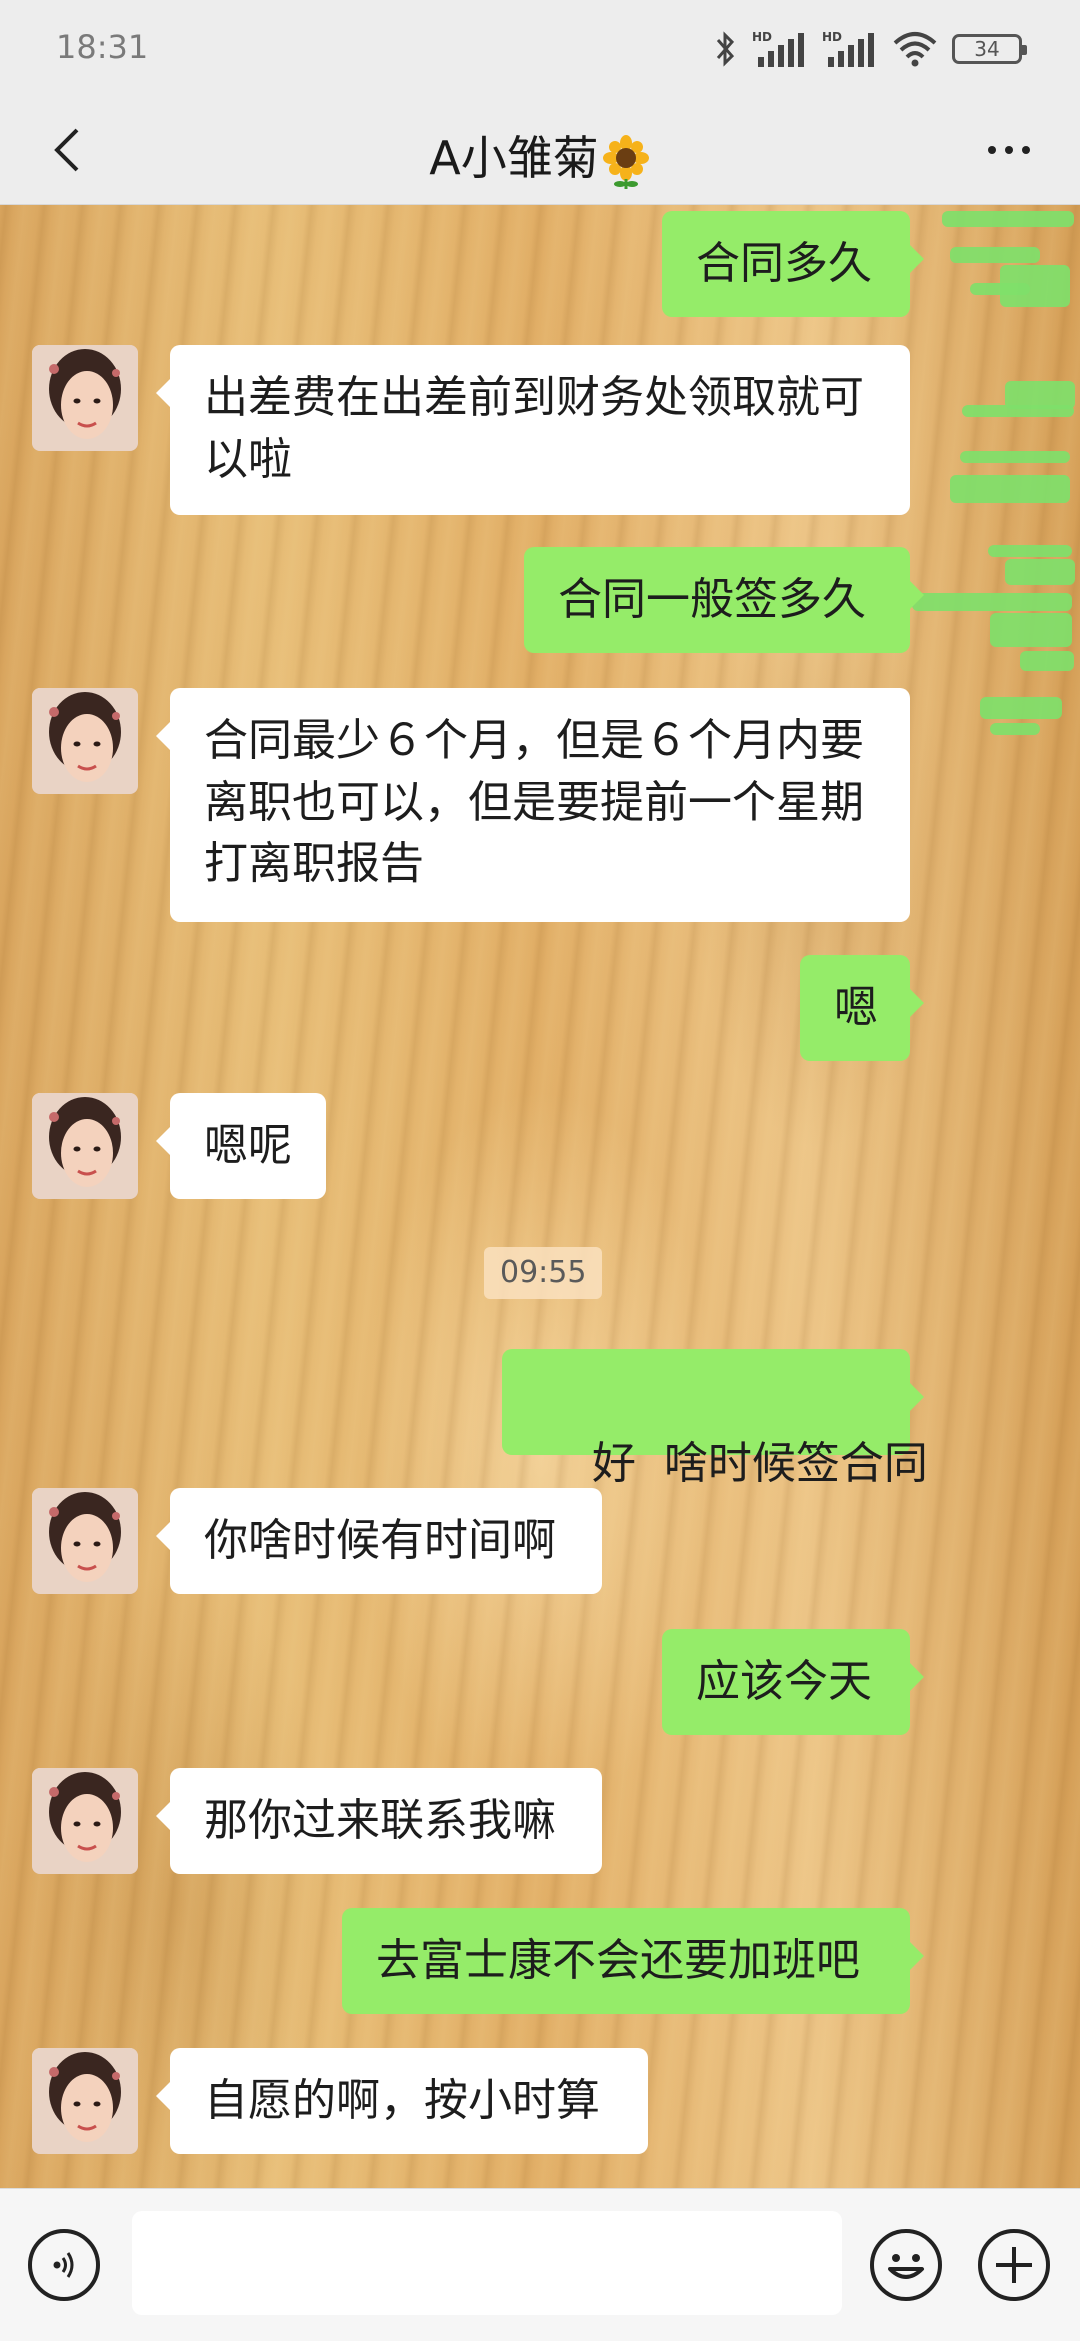 This screenshot has width=1080, height=2341. Describe the element at coordinates (1009, 150) in the screenshot. I see `more-options-button` at that location.